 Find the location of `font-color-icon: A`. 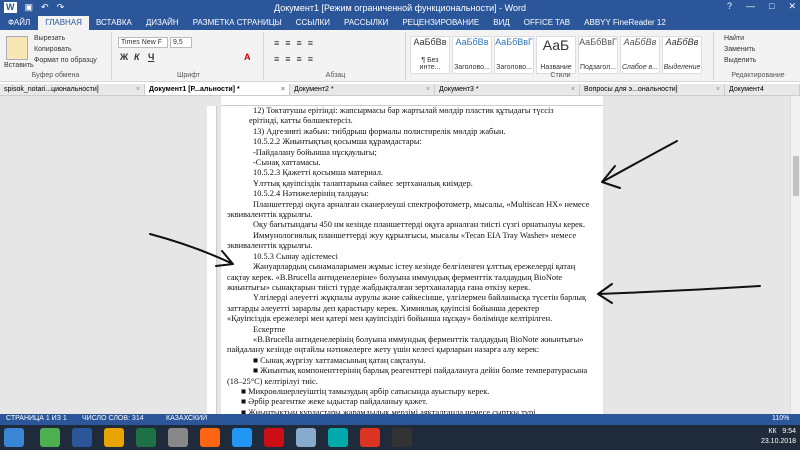

font-color-icon: A is located at coordinates (247, 57).